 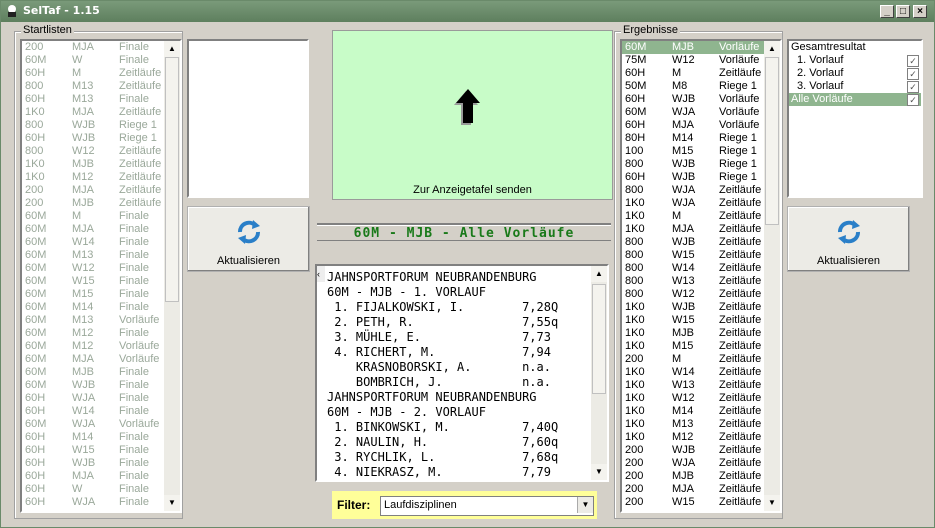 What do you see at coordinates (101, 385) in the screenshot?
I see `list-item: 60M WJB Finale` at bounding box center [101, 385].